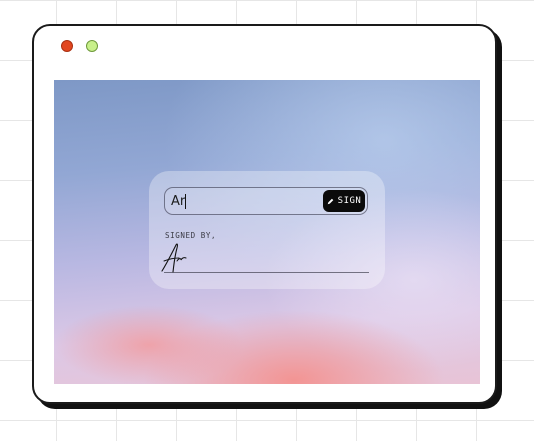 Image resolution: width=534 pixels, height=441 pixels. I want to click on signature-card: SIGN SIGNED BY, Ar, so click(267, 230).